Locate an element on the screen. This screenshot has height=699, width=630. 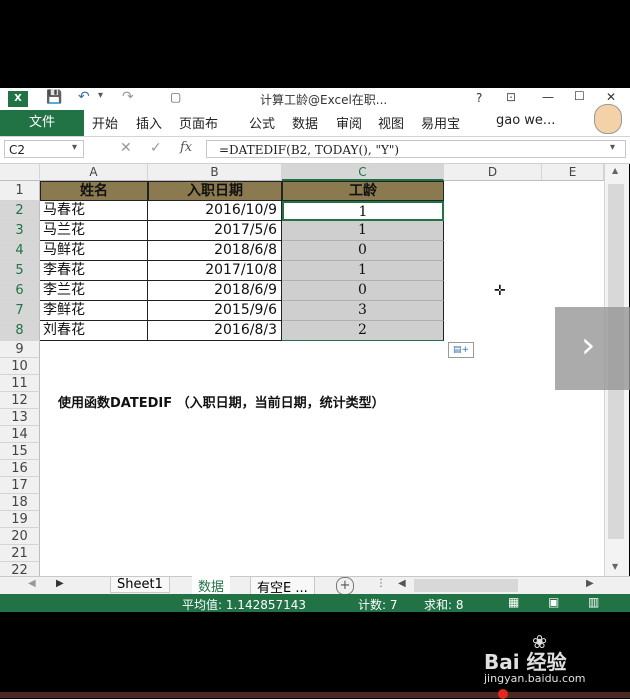
row-header: 4 is located at coordinates (20, 251).